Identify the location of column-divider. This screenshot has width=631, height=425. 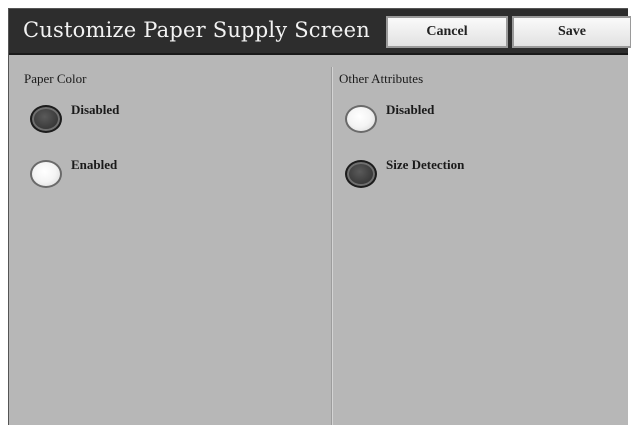
(332, 246).